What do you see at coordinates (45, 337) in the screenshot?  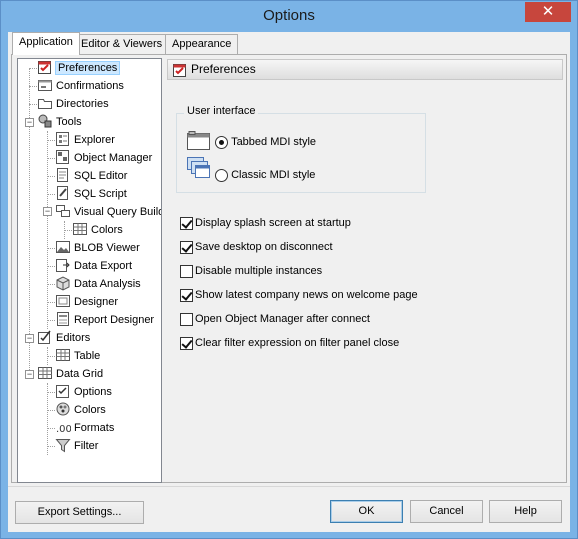 I see `editors-icon` at bounding box center [45, 337].